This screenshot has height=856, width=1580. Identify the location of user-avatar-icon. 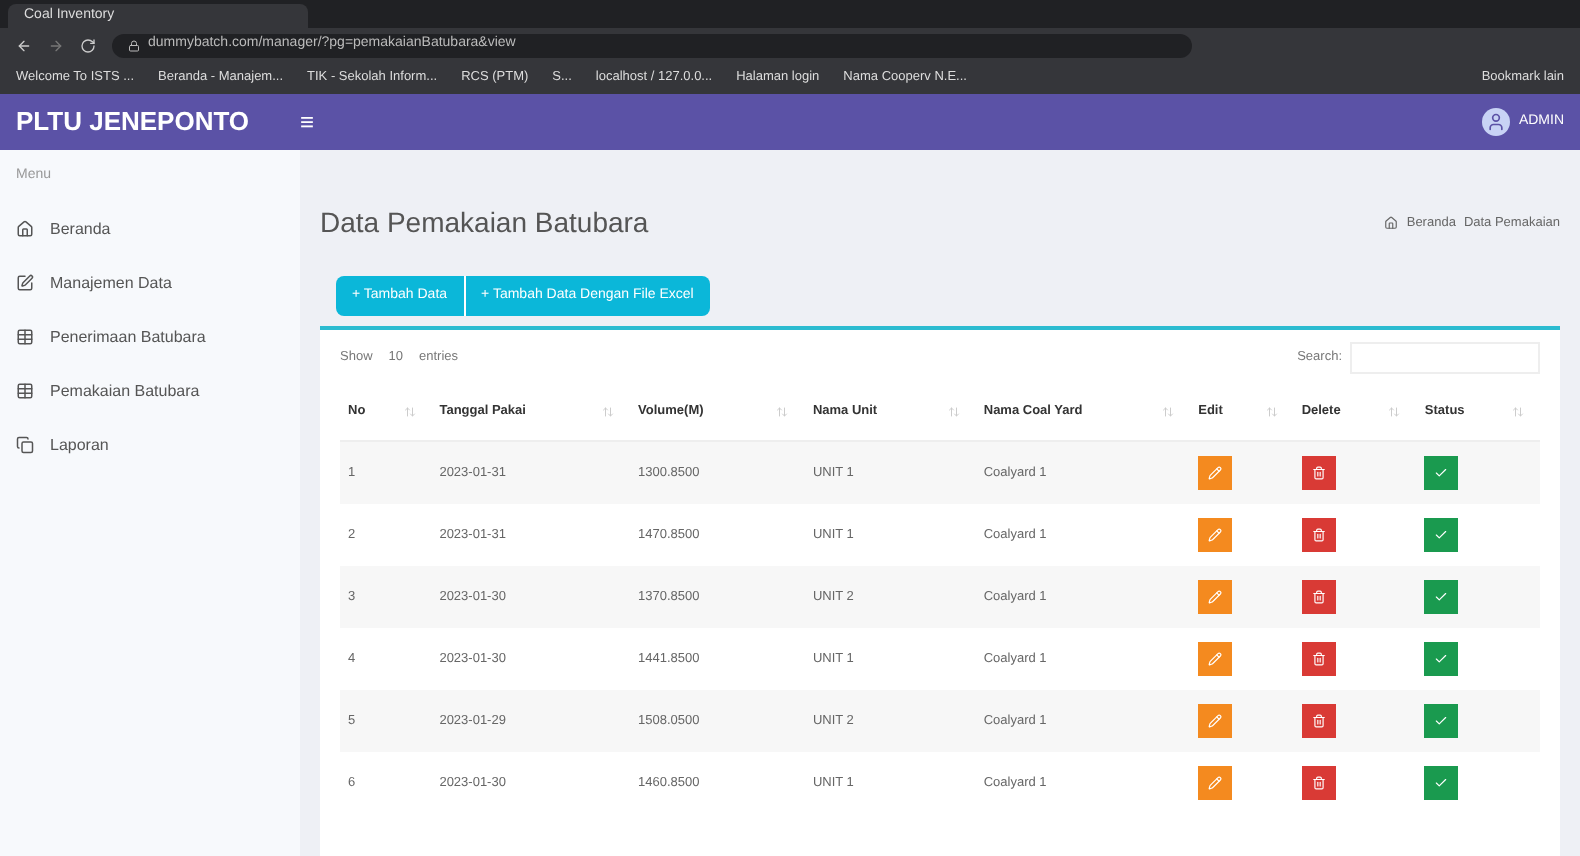
(1496, 122).